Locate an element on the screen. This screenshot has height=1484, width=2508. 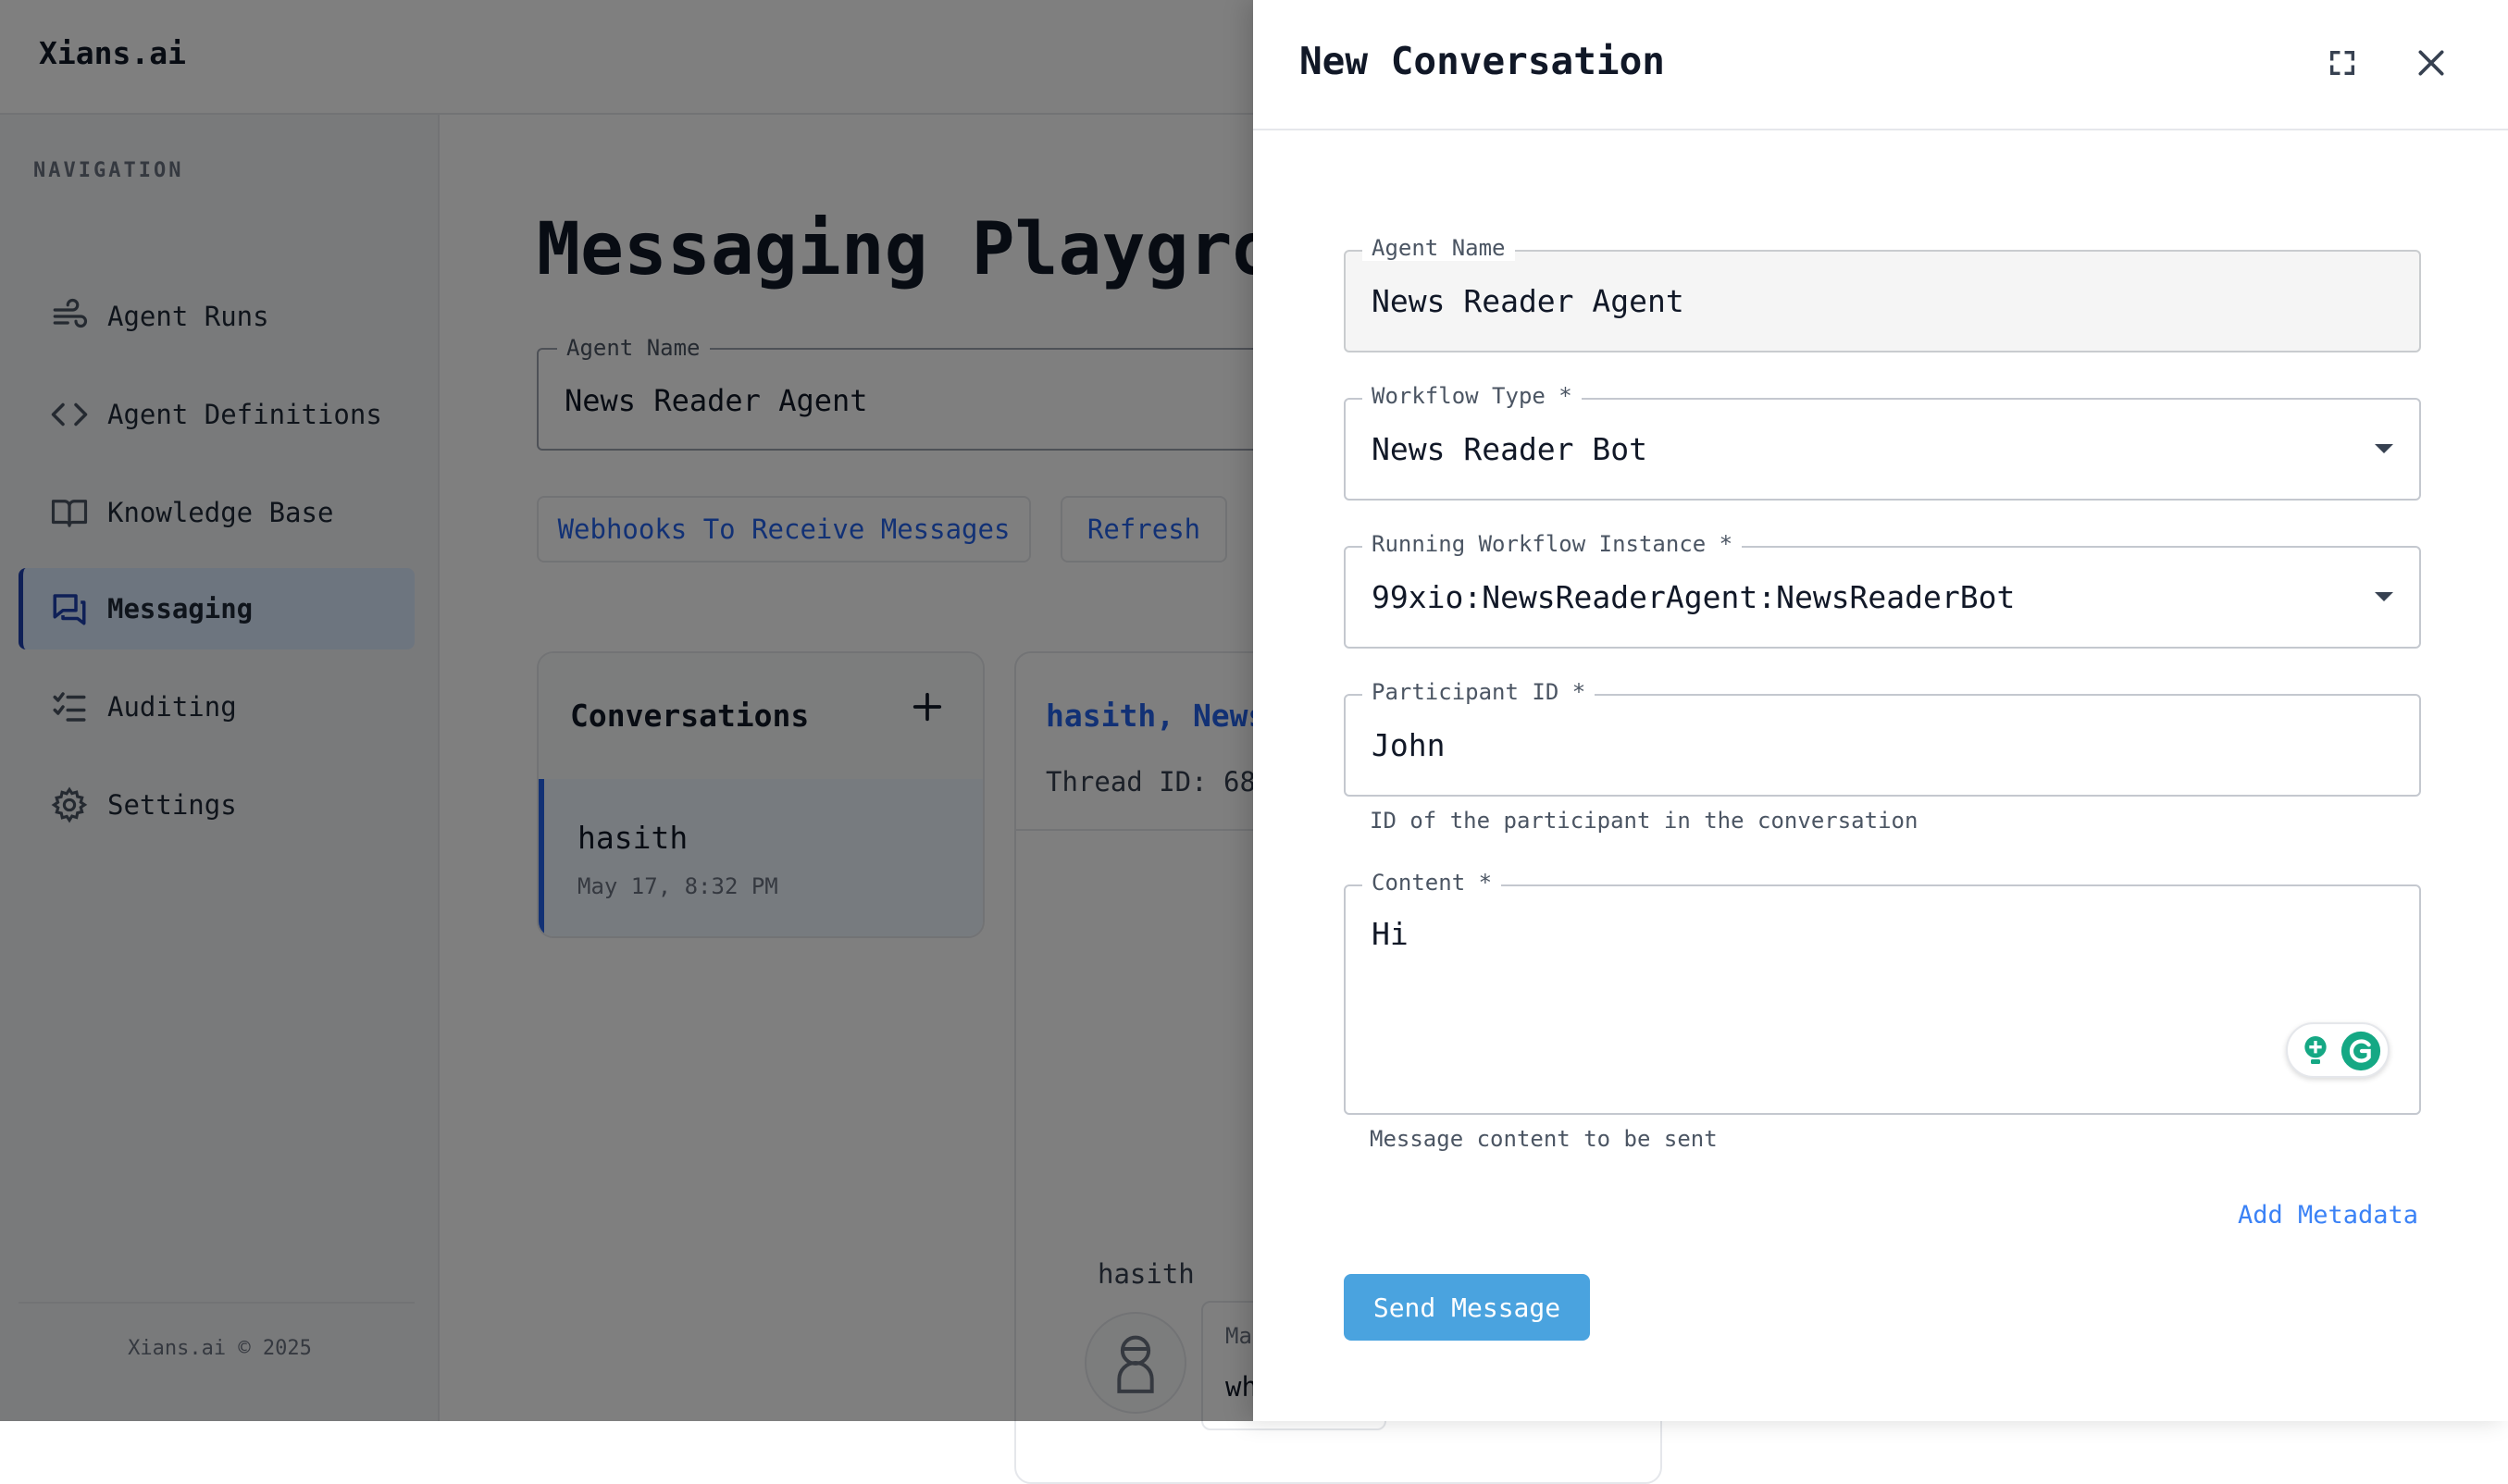
agent-name-value: News Reader Agent is located at coordinates (1528, 301).